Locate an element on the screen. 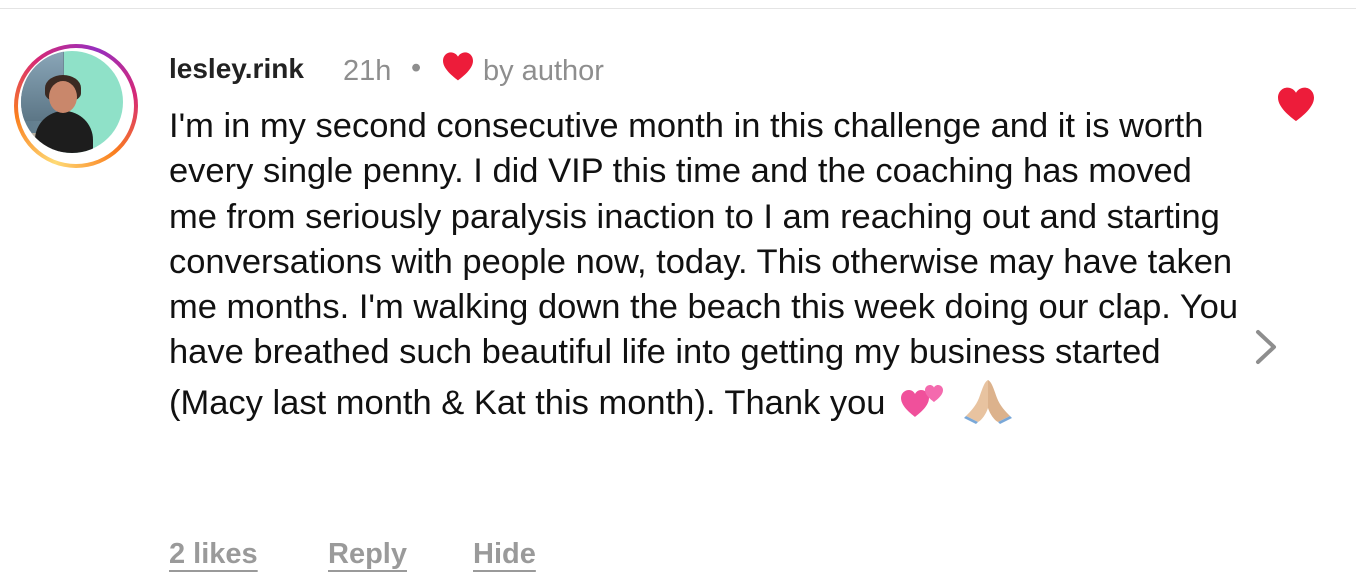 The height and width of the screenshot is (588, 1356). author-liked-heart-icon is located at coordinates (458, 66).